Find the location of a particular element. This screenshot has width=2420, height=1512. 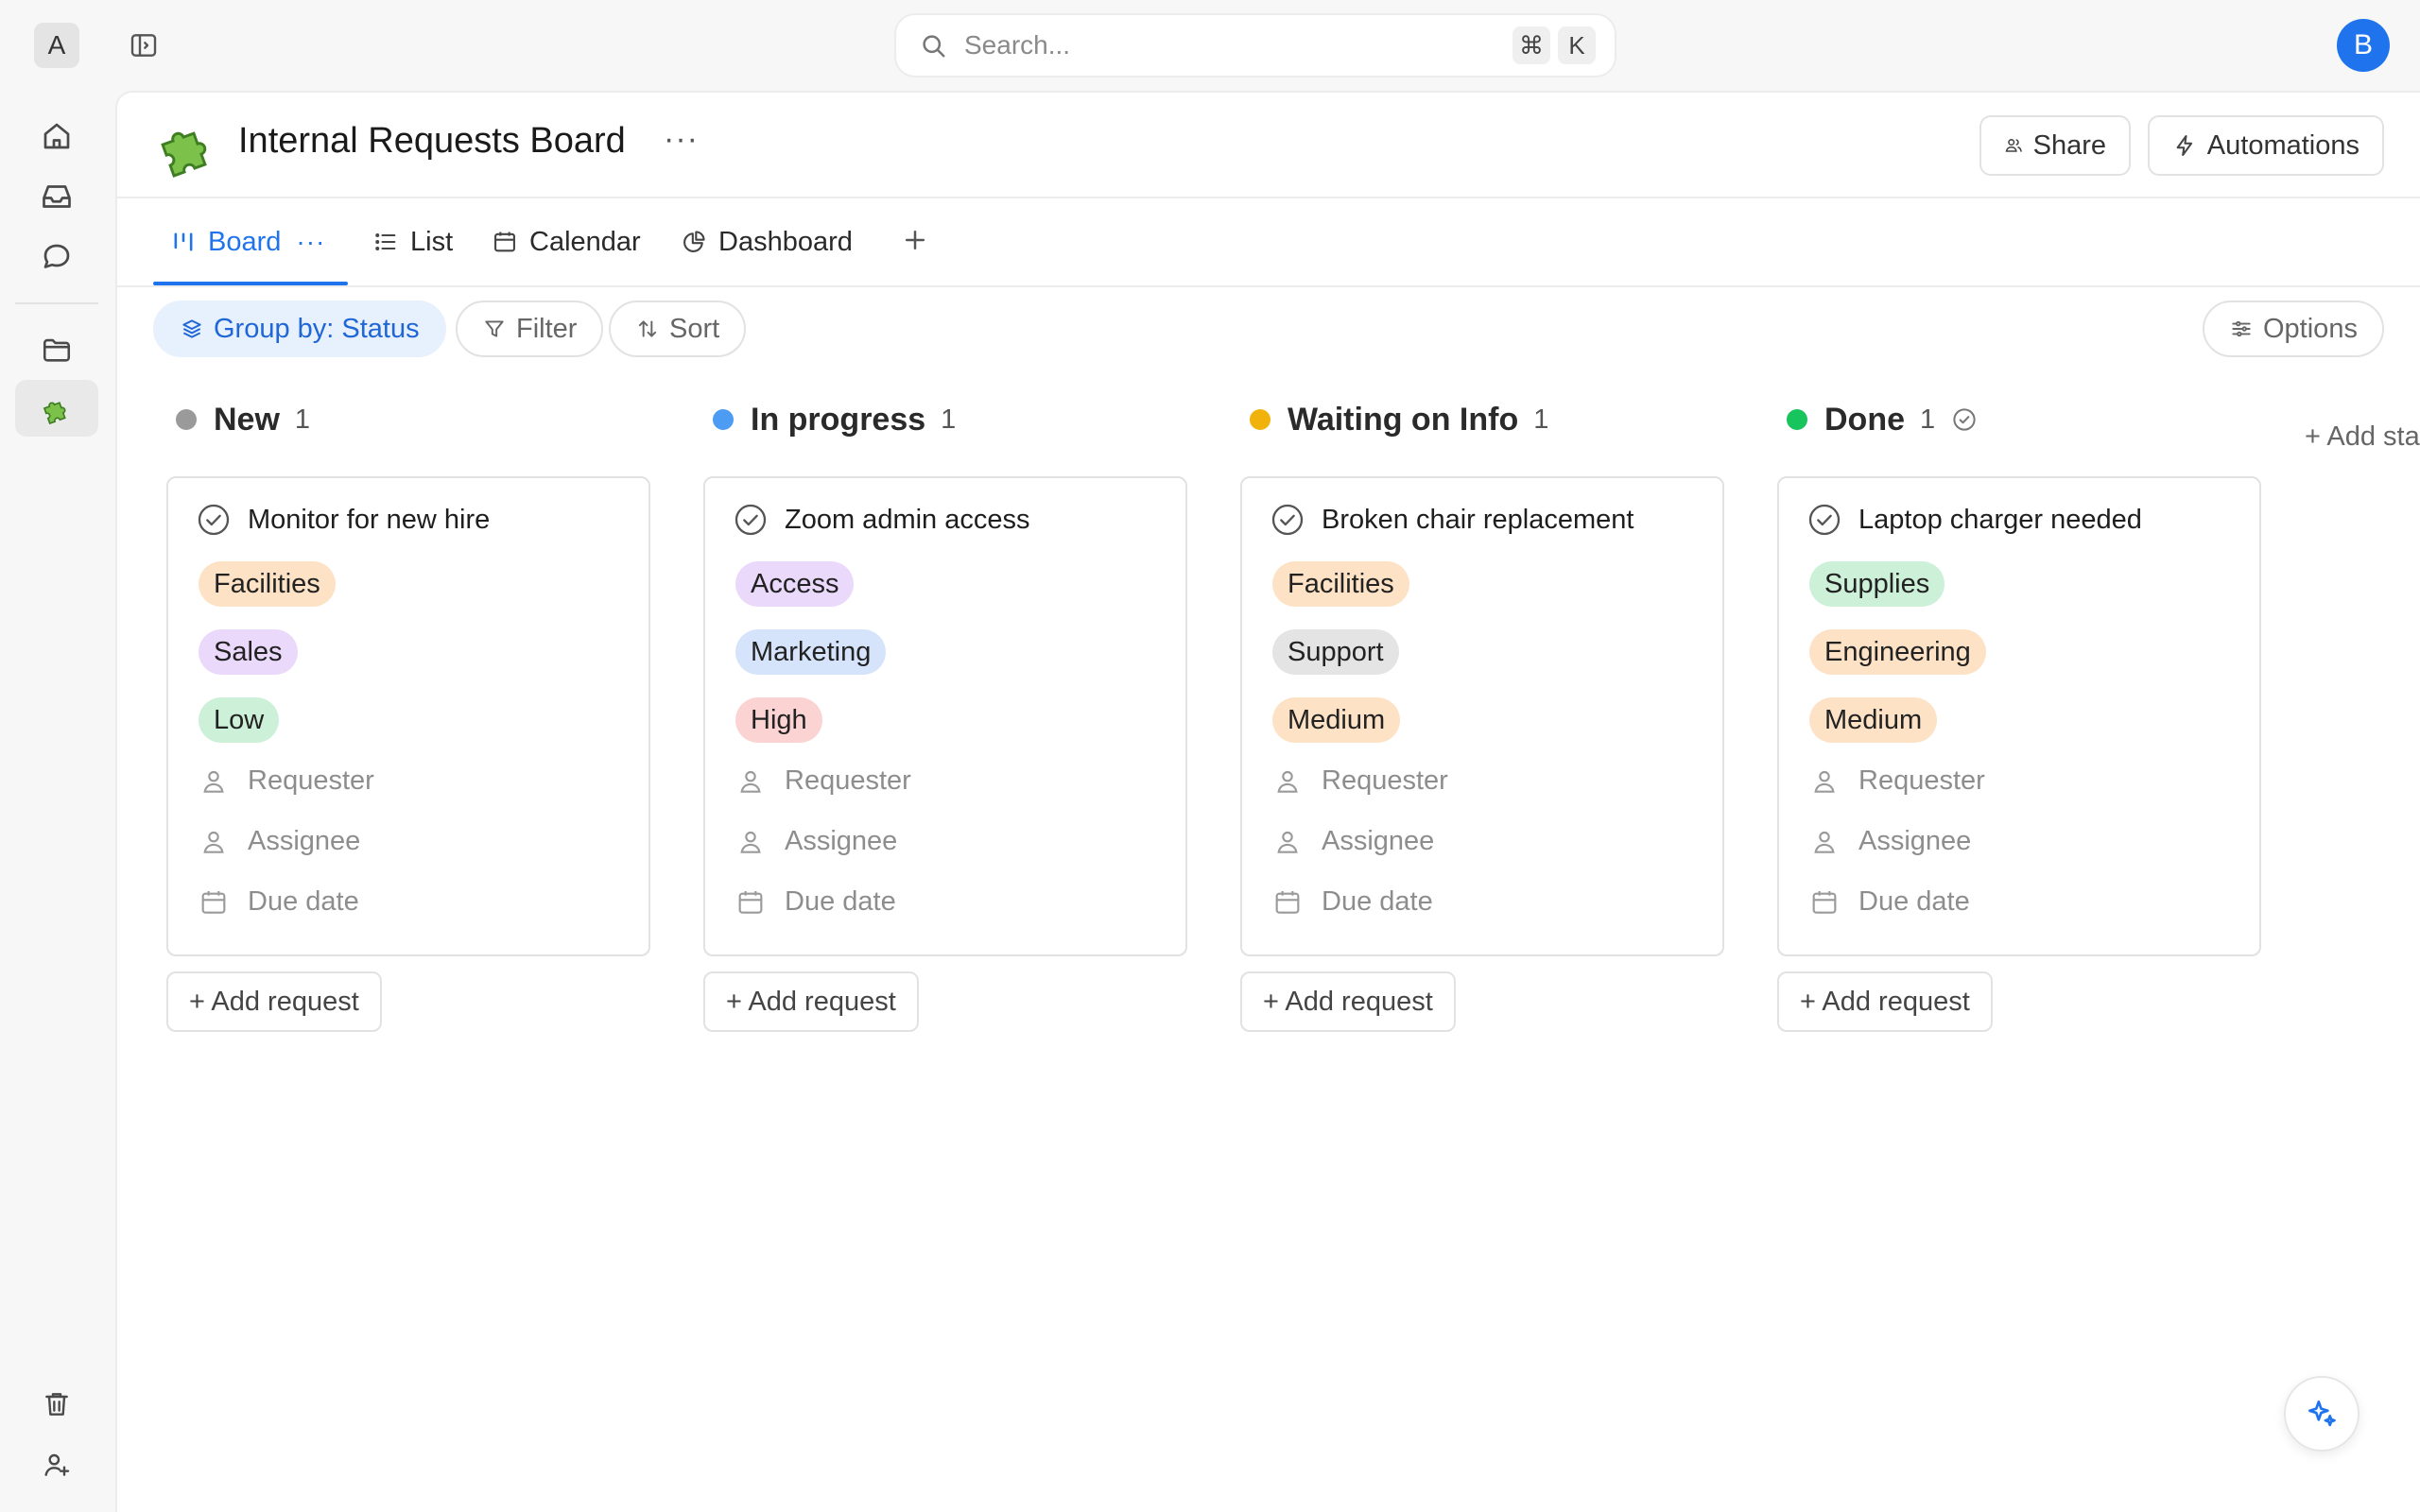

sort-label: Sort is located at coordinates (694, 328).